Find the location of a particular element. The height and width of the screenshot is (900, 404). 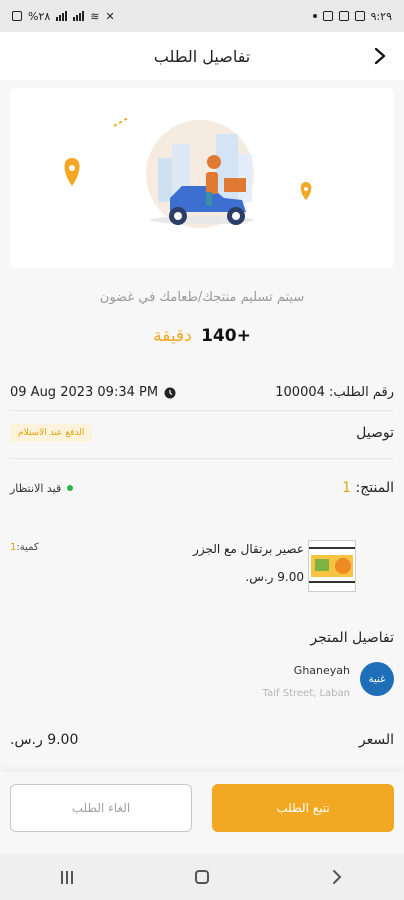

nfc-icon: ✕ is located at coordinates (110, 16).